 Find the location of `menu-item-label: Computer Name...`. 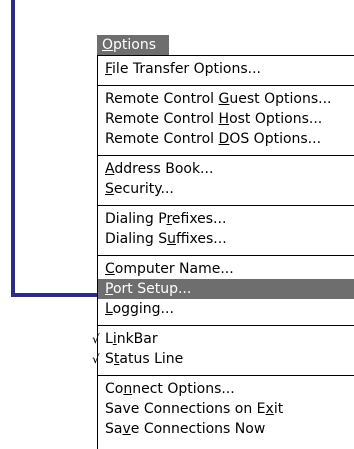

menu-item-label: Computer Name... is located at coordinates (169, 269).